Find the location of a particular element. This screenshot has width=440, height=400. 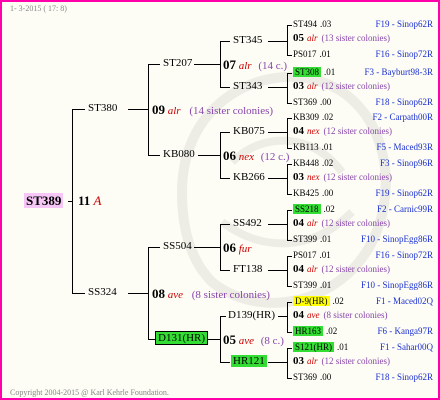

root-info: 11 A is located at coordinates (90, 200).